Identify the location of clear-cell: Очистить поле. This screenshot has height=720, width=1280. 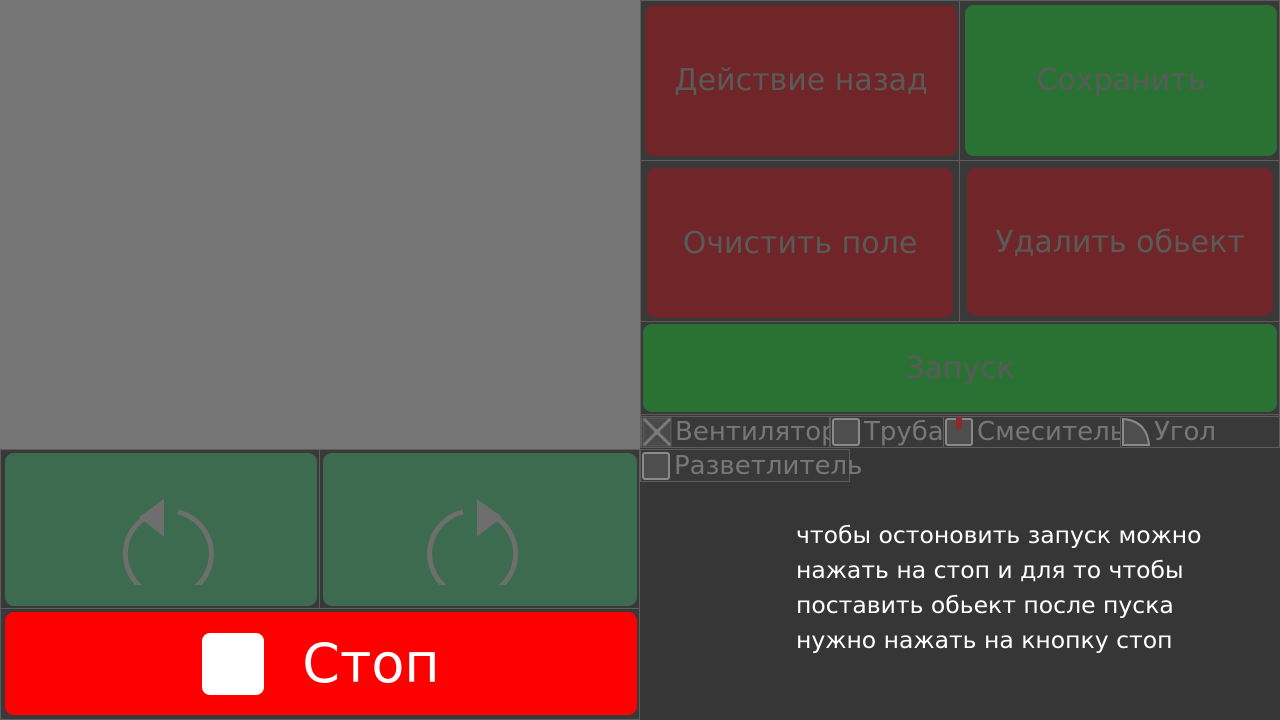
(800, 241).